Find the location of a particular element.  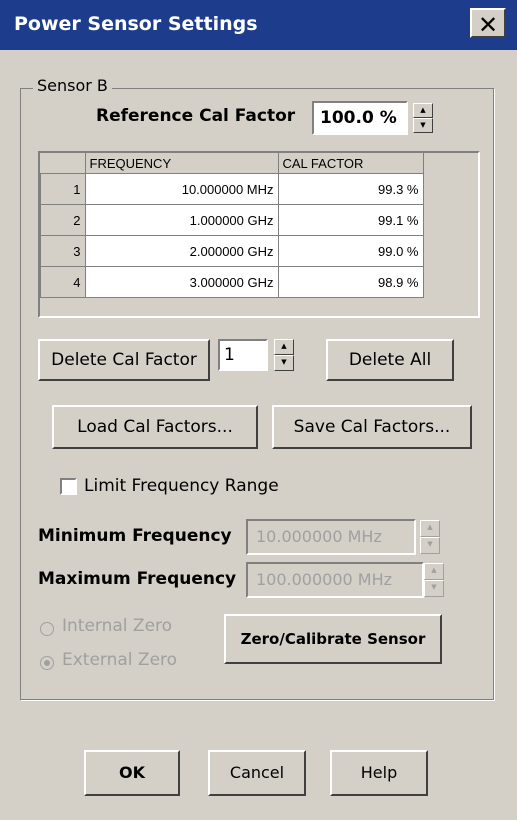

row-index: 1 is located at coordinates (63, 189).